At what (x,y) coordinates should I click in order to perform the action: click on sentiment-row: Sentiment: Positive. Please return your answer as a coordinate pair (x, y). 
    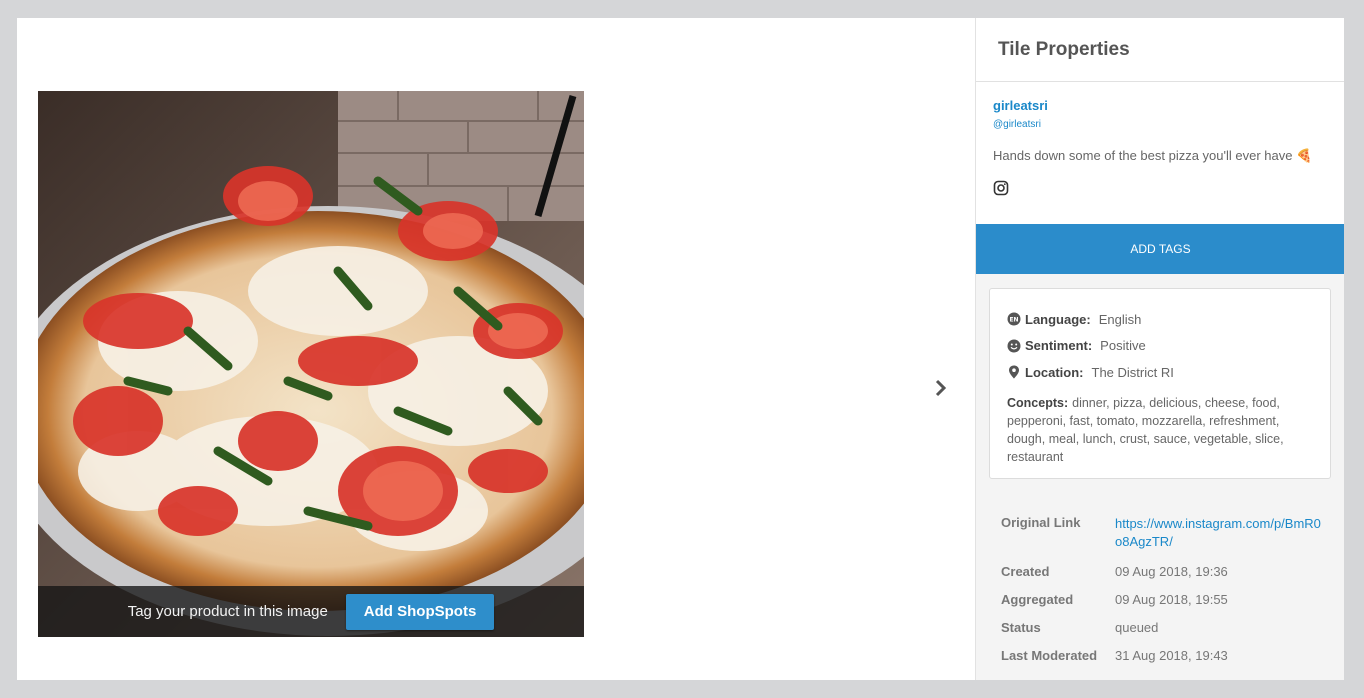
    Looking at the image, I should click on (1160, 346).